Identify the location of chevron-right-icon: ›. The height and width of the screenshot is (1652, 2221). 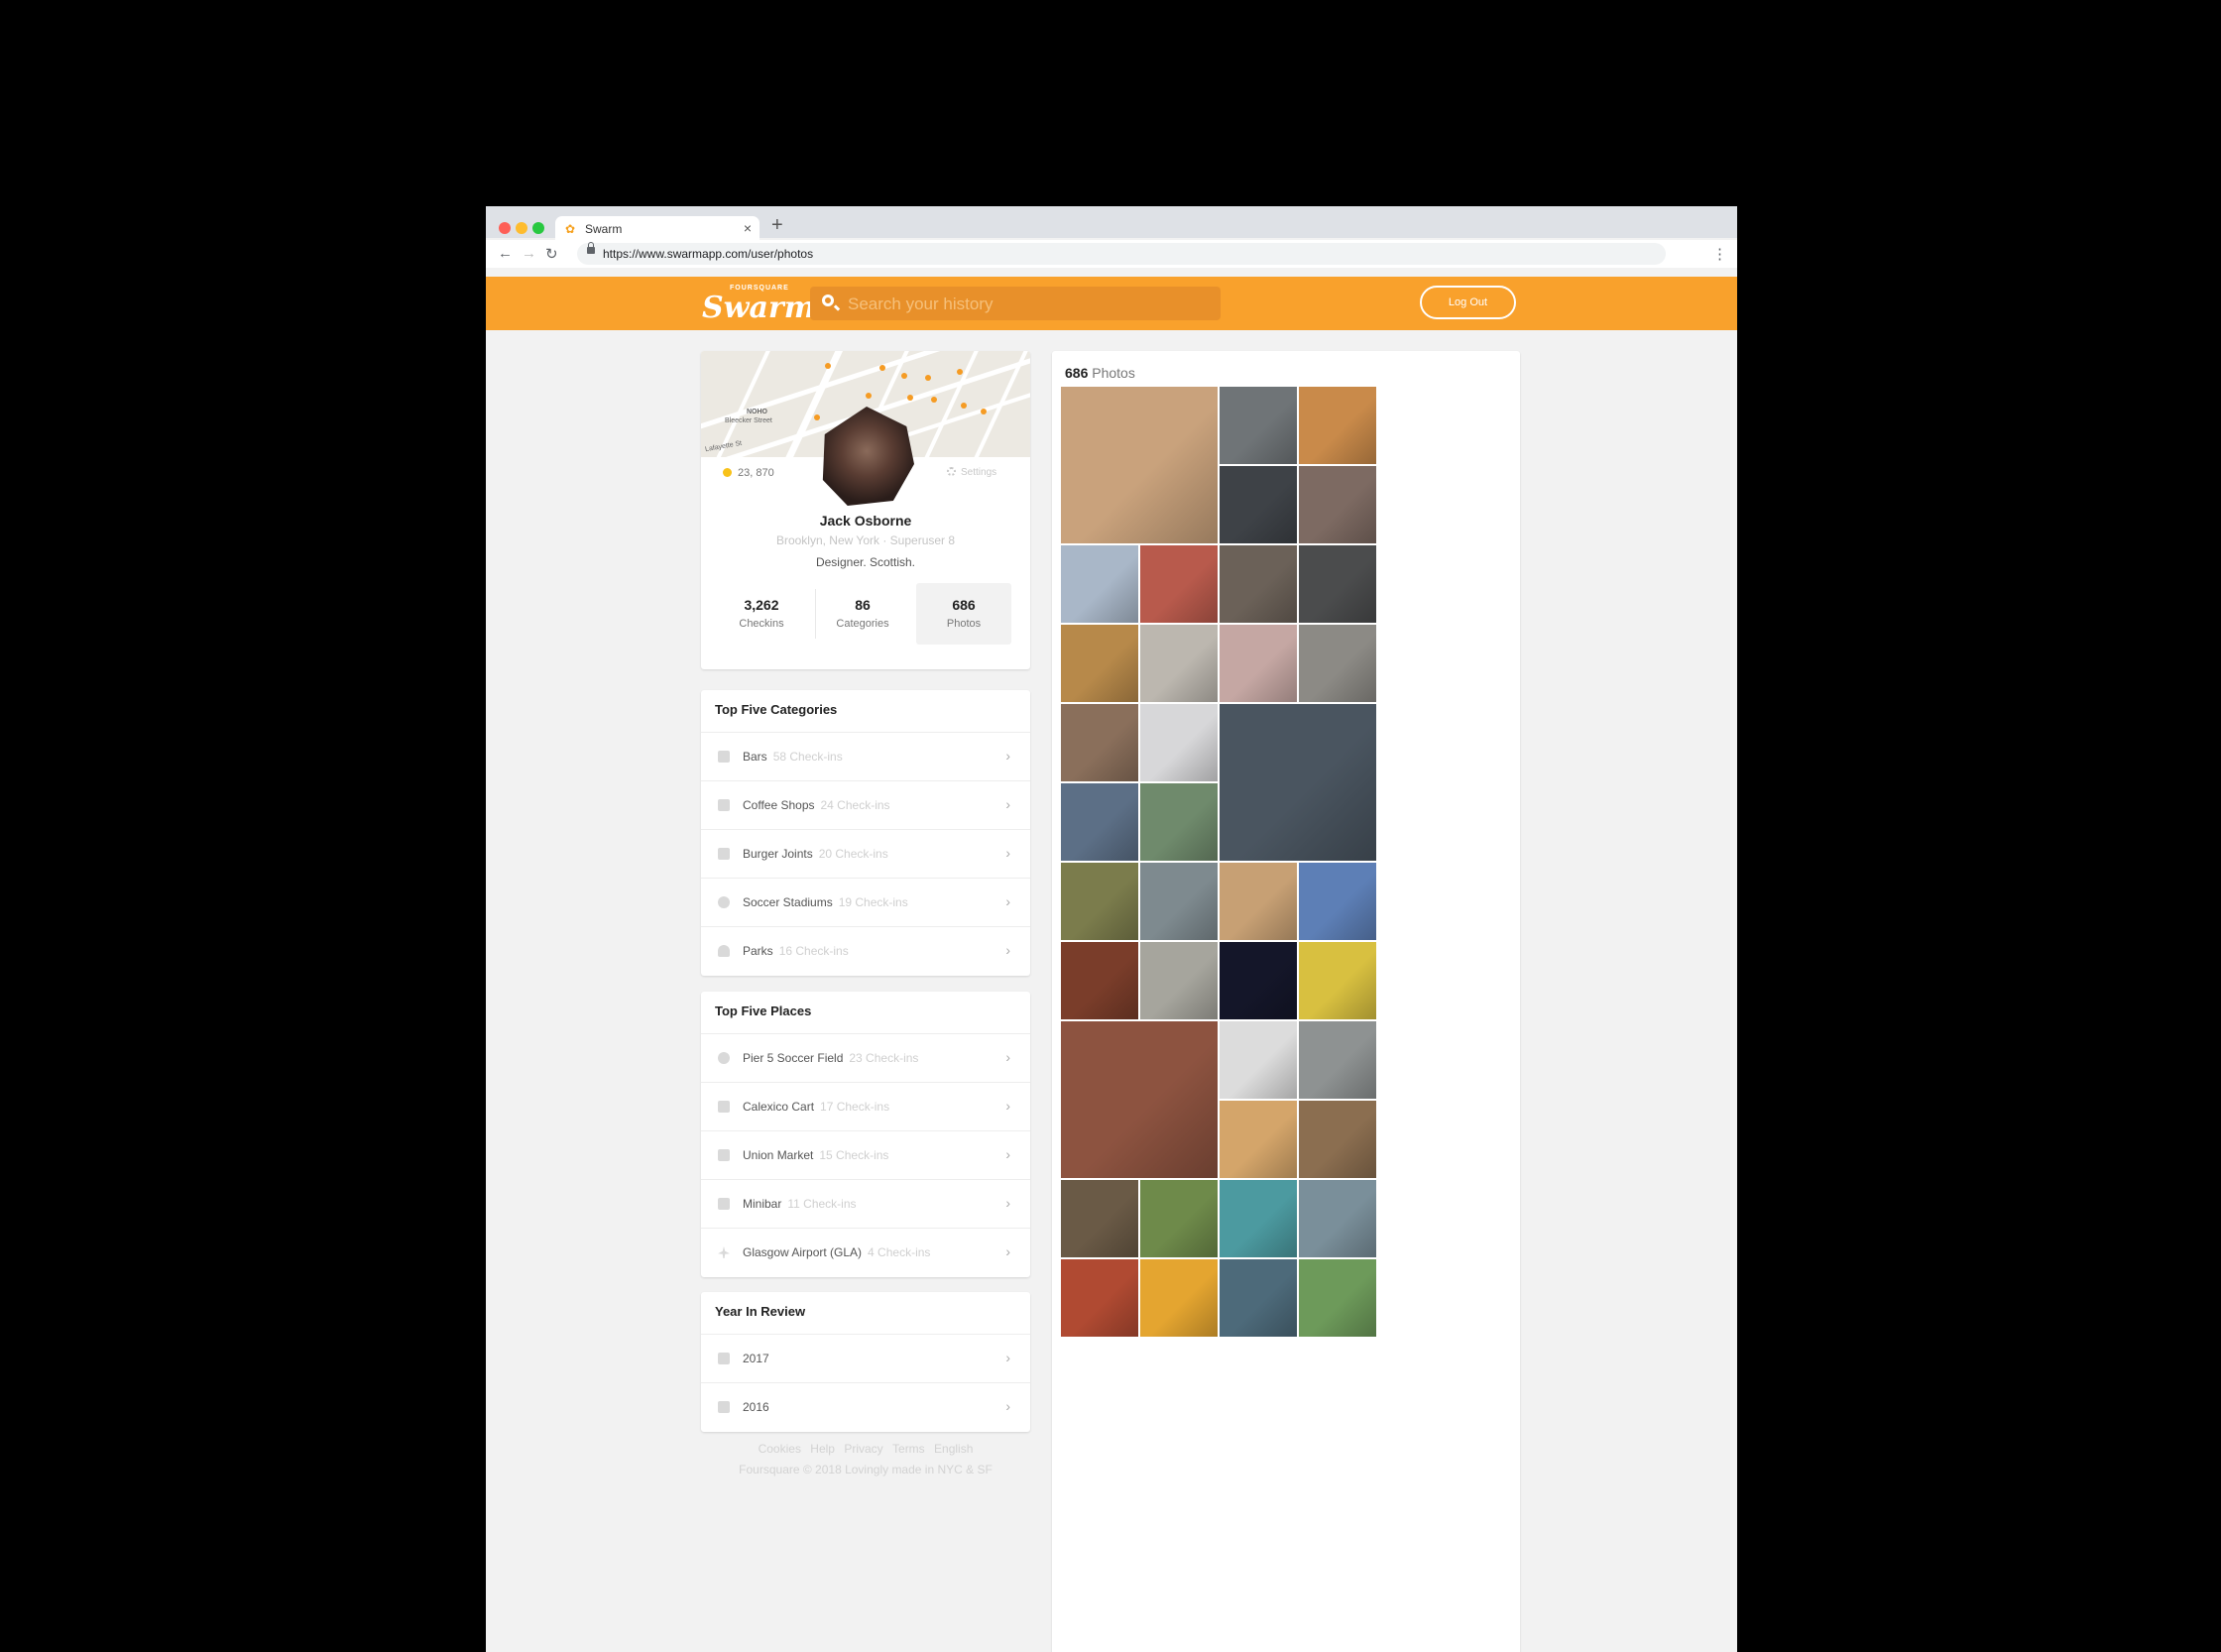
(1007, 901).